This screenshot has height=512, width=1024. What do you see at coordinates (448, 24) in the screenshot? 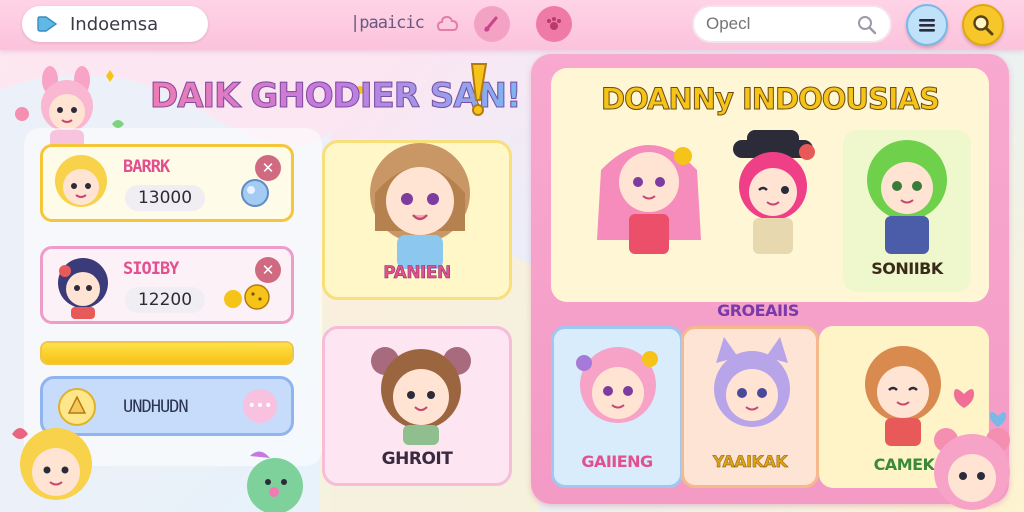
I see `cloud-icon` at bounding box center [448, 24].